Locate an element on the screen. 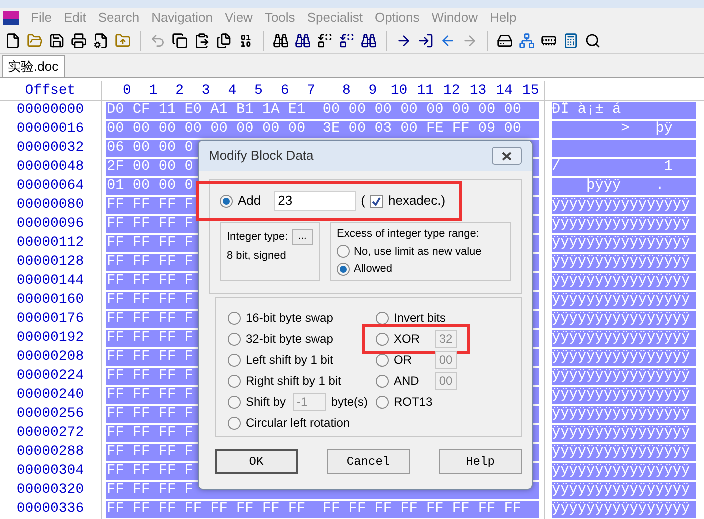 The height and width of the screenshot is (519, 704). column-header: 6 is located at coordinates (285, 91).